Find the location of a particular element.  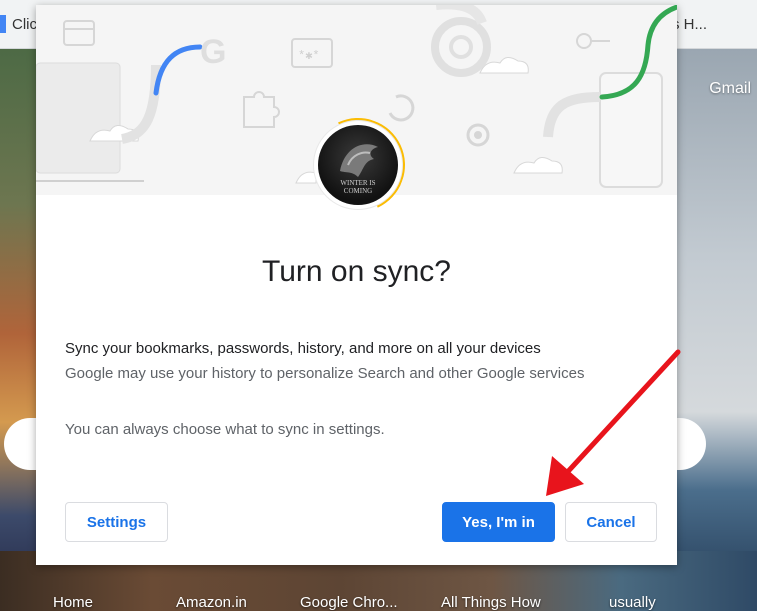

avatar-image: WINTER IS COMING is located at coordinates (358, 165).